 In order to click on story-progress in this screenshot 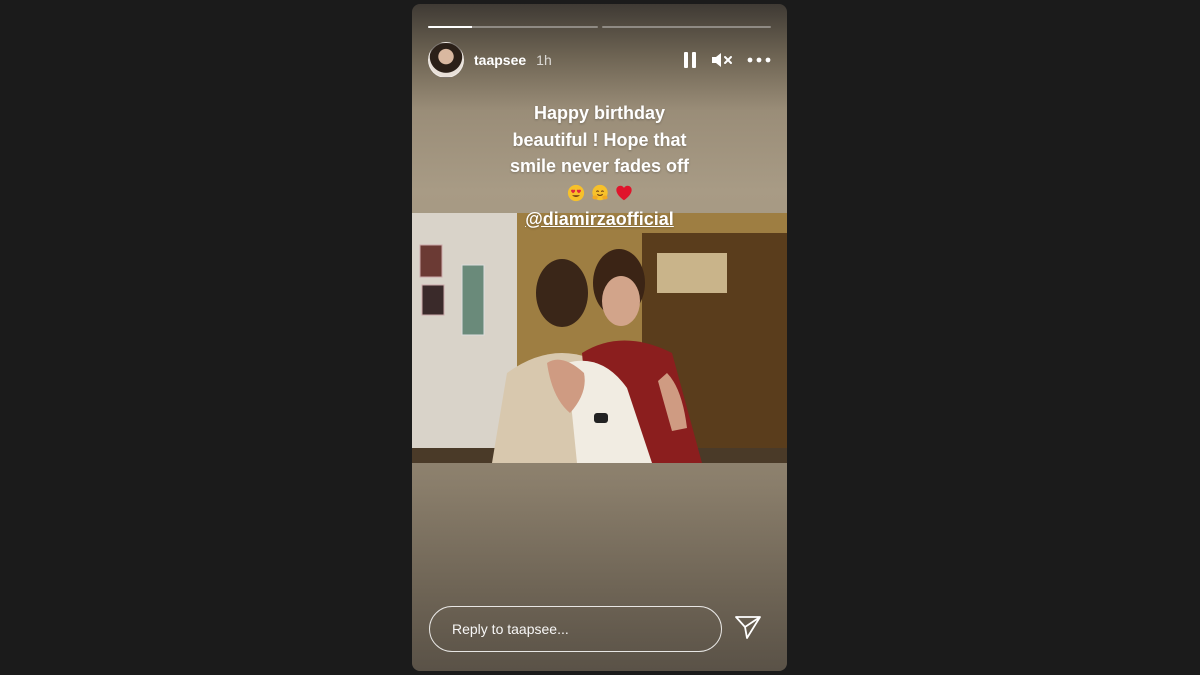, I will do `click(599, 27)`.